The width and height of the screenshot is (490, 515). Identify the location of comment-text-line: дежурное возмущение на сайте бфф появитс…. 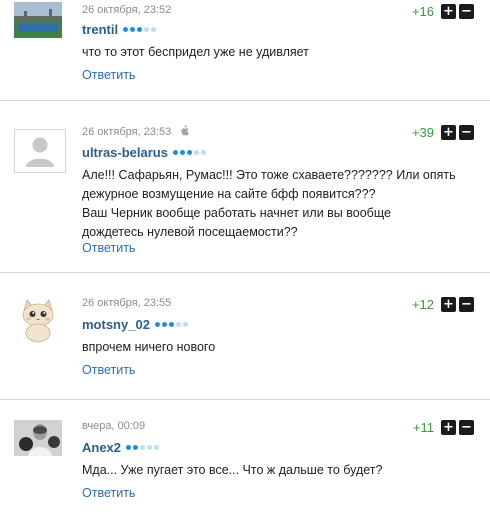
(229, 194).